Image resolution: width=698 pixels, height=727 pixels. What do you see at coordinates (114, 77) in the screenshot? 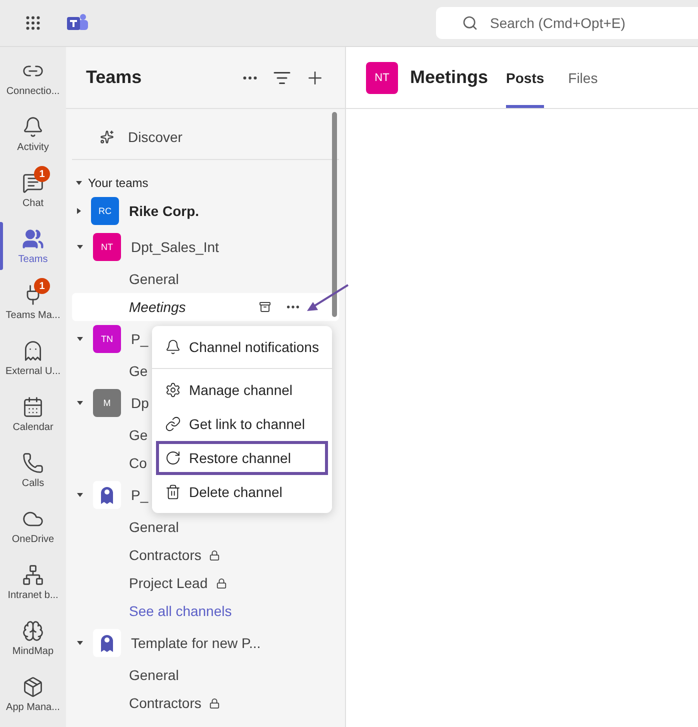
I see `panel-title: Teams` at bounding box center [114, 77].